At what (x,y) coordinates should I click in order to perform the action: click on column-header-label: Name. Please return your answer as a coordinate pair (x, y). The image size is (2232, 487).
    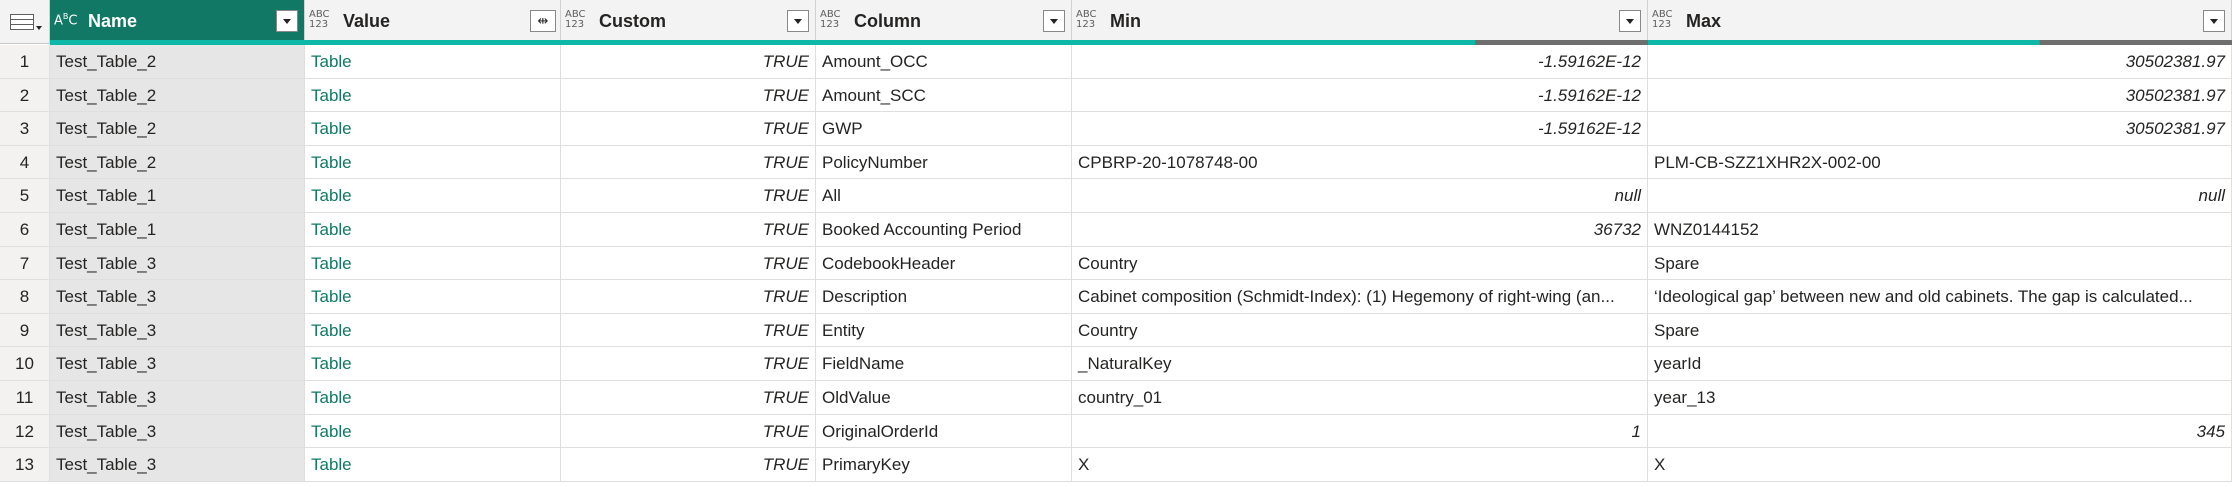
    Looking at the image, I should click on (113, 21).